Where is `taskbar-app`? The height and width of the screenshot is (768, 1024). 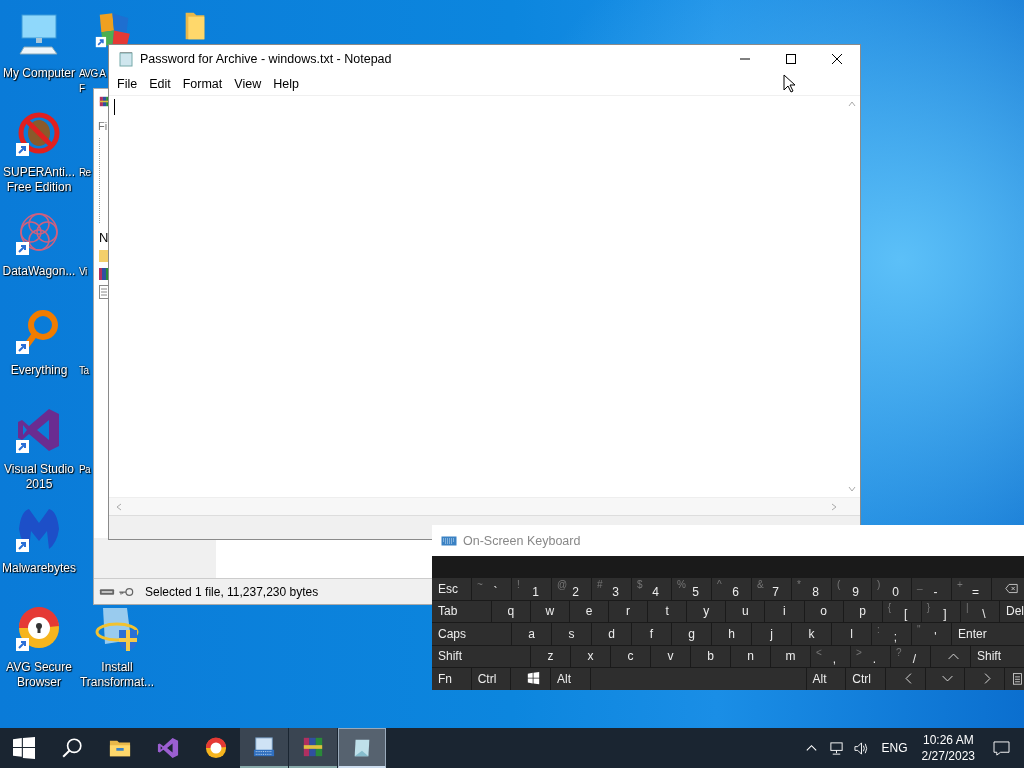 taskbar-app is located at coordinates (264, 748).